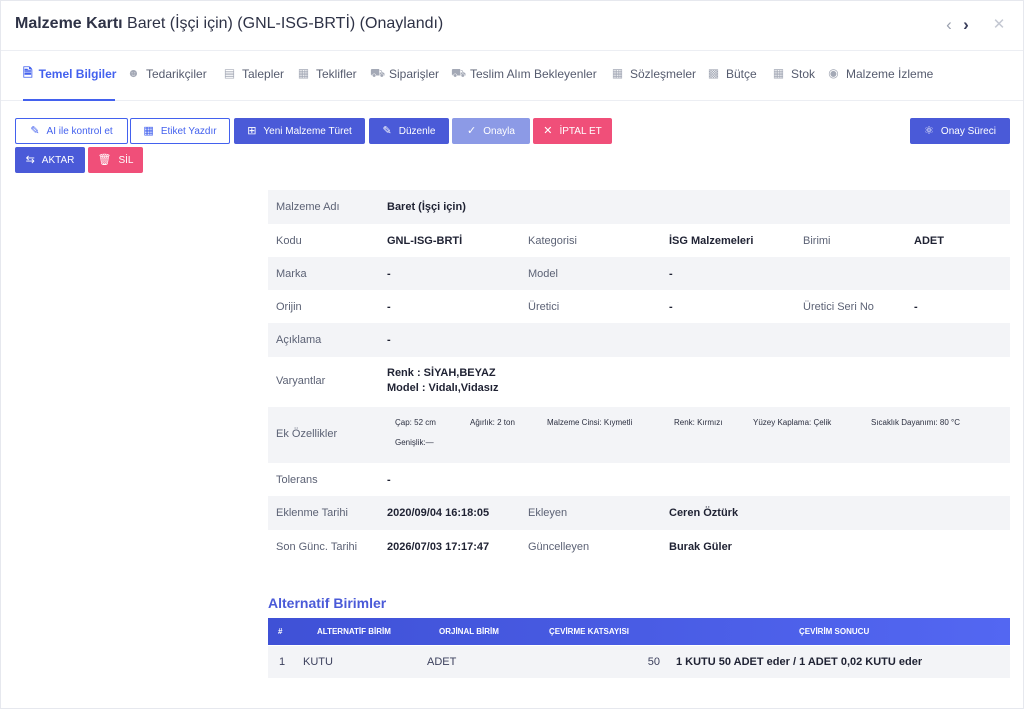 This screenshot has height=709, width=1024. What do you see at coordinates (425, 241) in the screenshot?
I see `code-value: GNL-ISG-BRTİ` at bounding box center [425, 241].